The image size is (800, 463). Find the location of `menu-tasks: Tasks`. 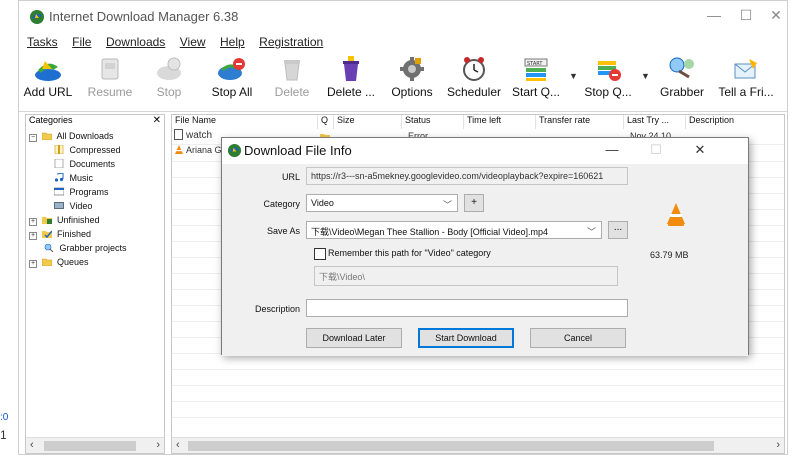

menu-tasks: Tasks is located at coordinates (42, 42).